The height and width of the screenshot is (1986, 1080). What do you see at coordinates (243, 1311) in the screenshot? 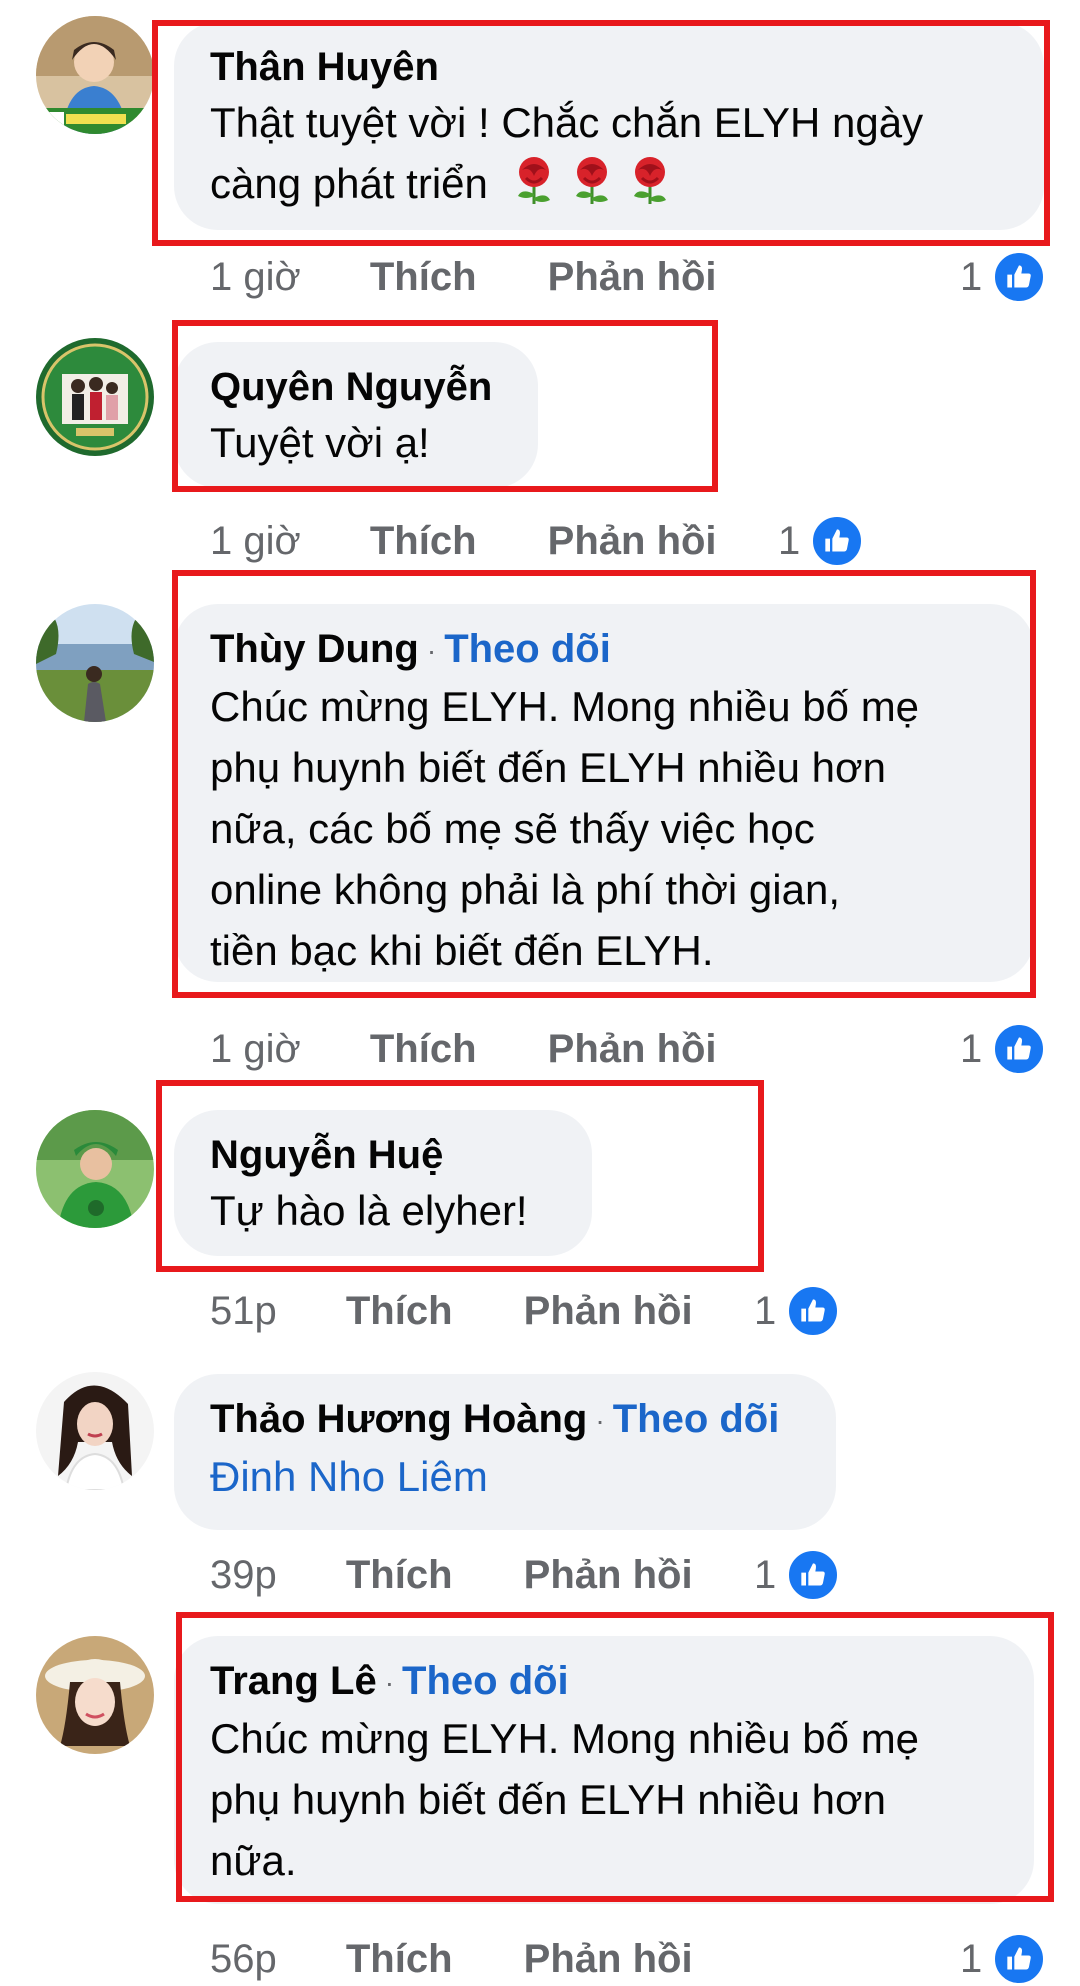
I see `comment-time: 51p` at bounding box center [243, 1311].